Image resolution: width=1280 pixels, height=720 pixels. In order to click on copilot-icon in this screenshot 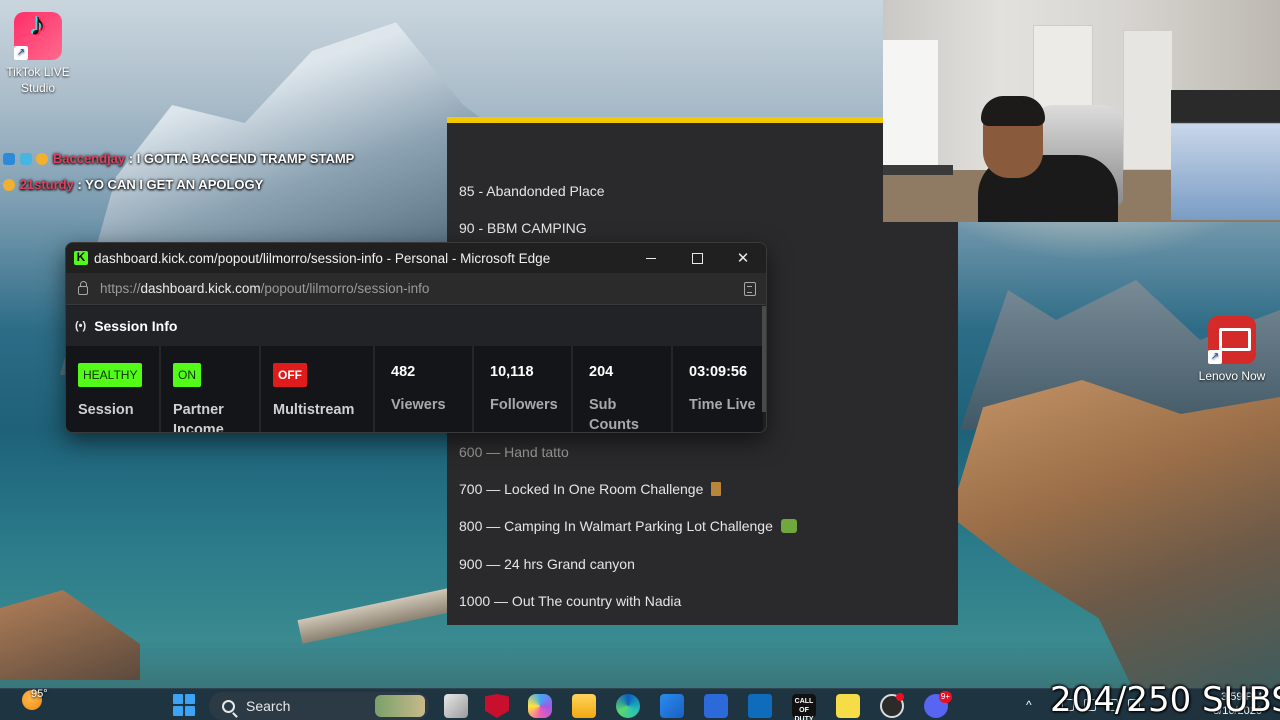, I will do `click(540, 706)`.